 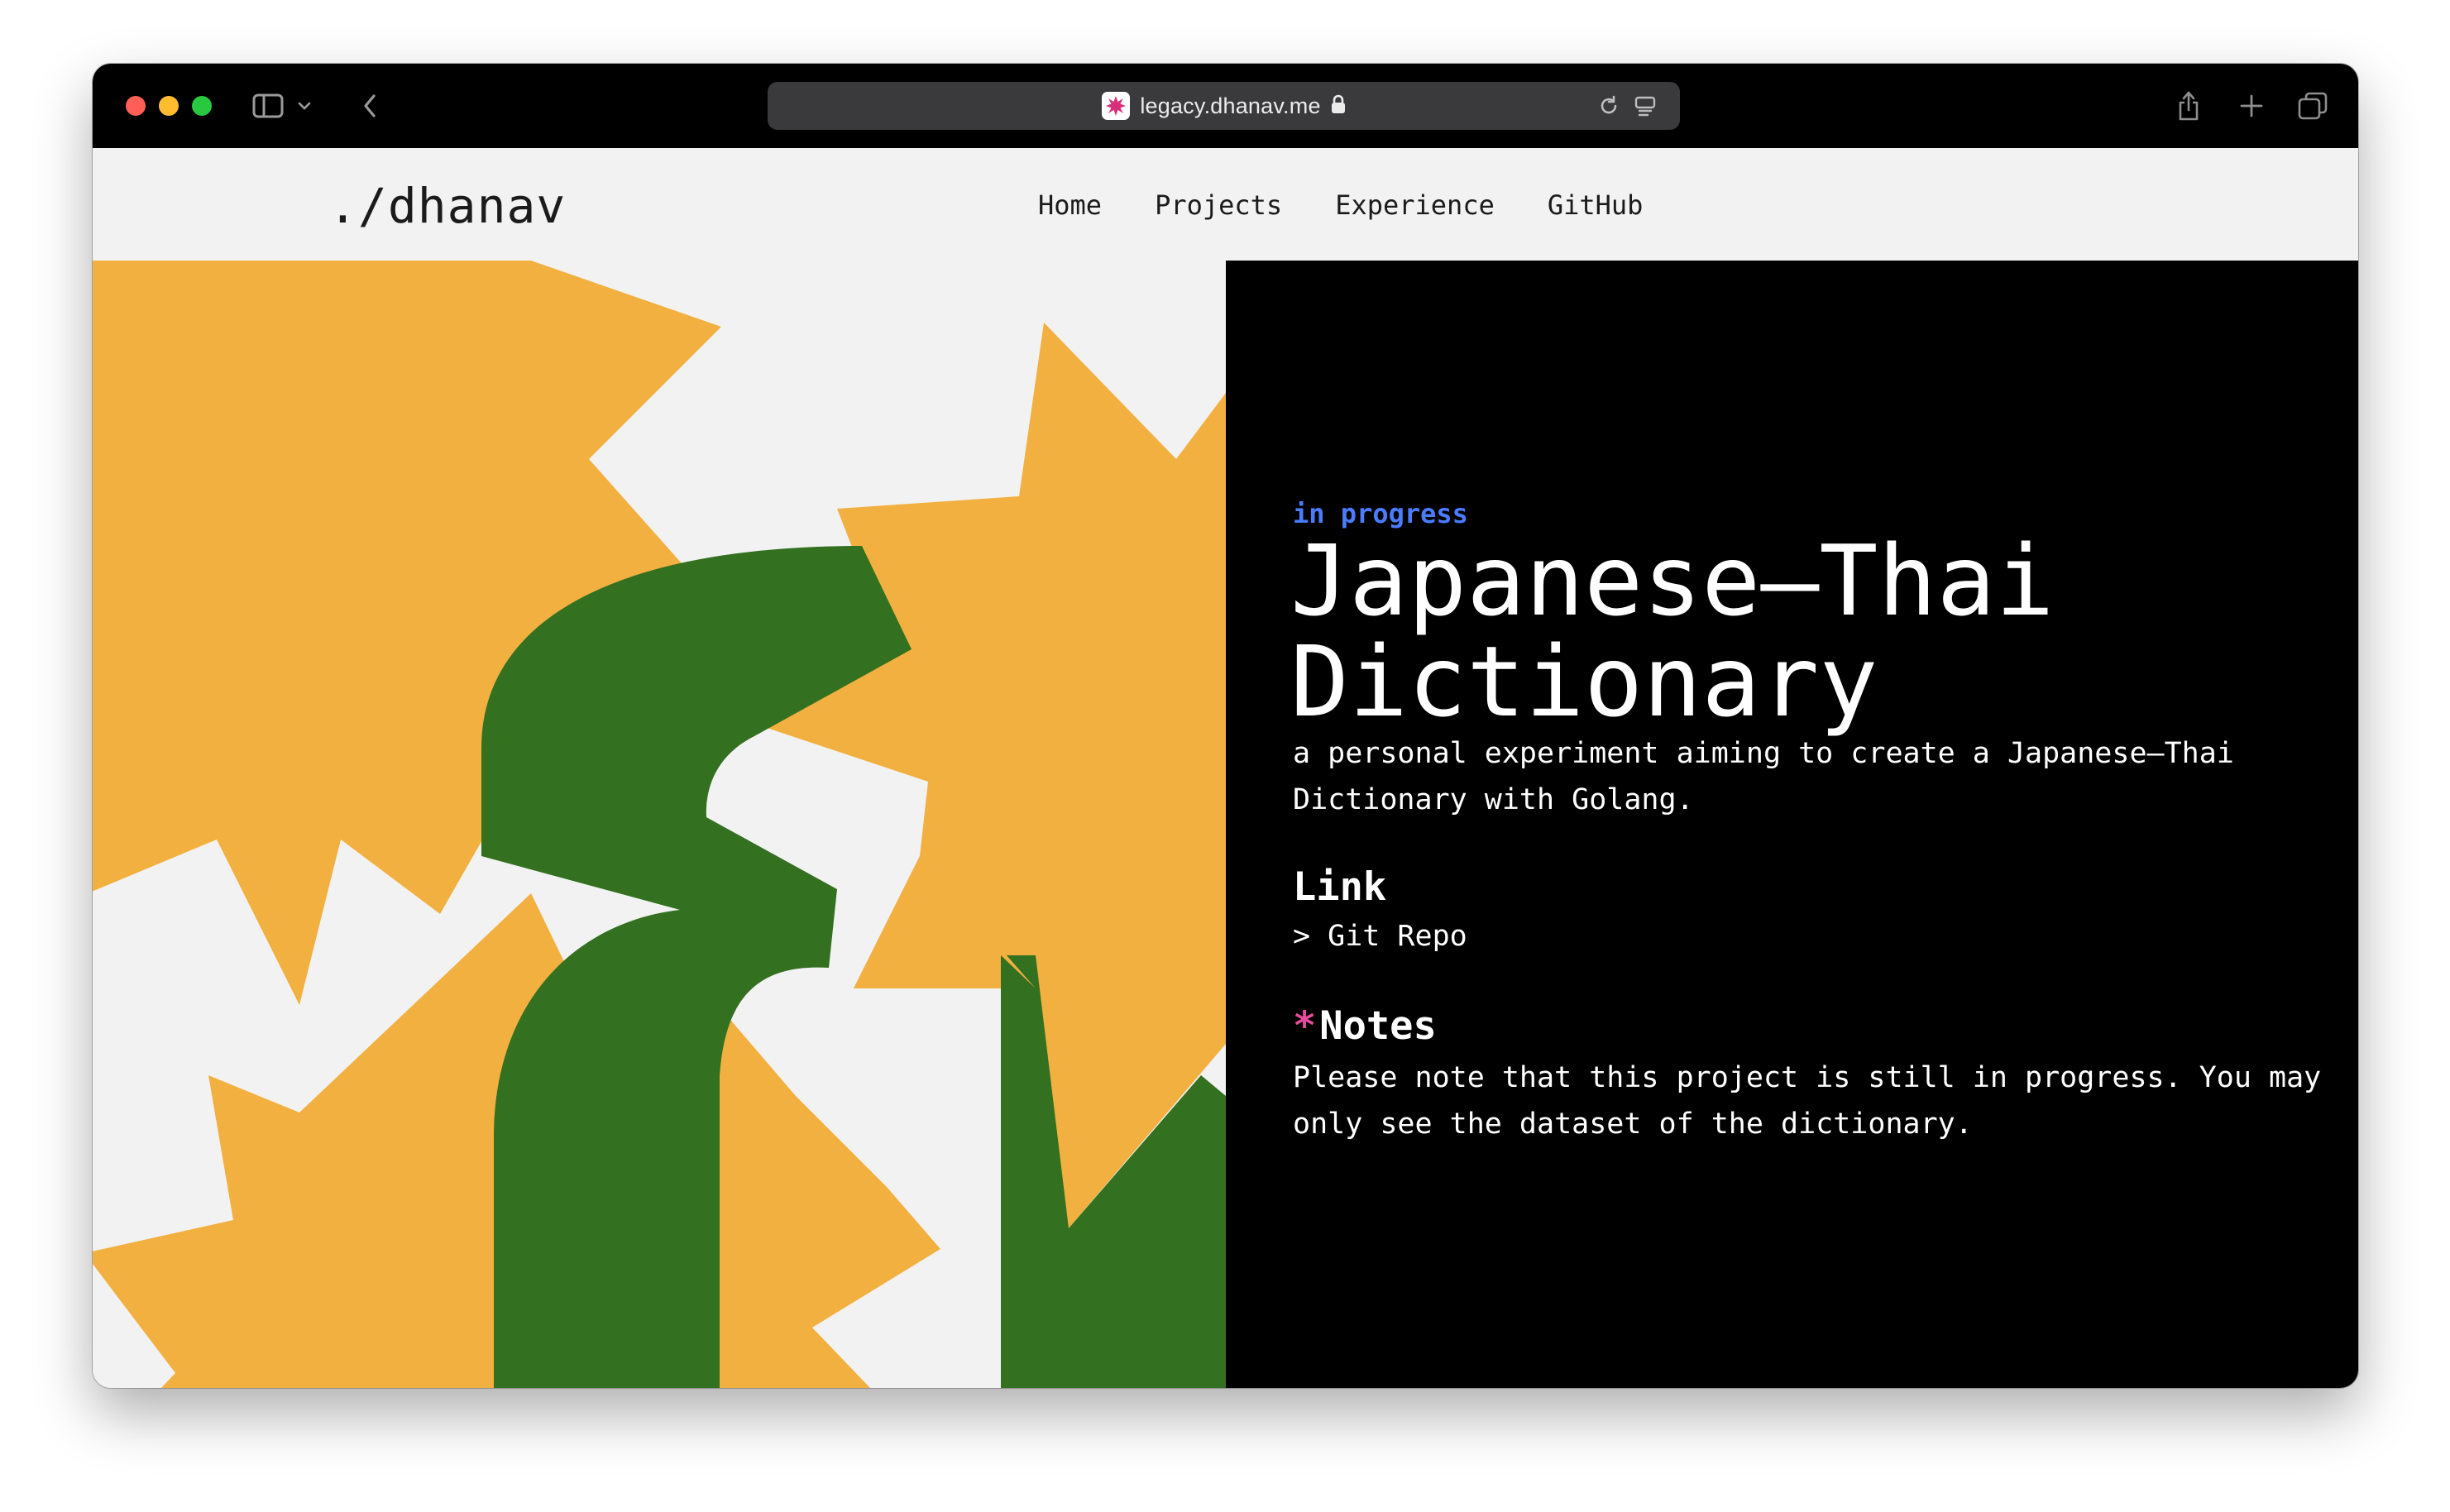 What do you see at coordinates (447, 206) in the screenshot?
I see `site-logo: ./dhanav` at bounding box center [447, 206].